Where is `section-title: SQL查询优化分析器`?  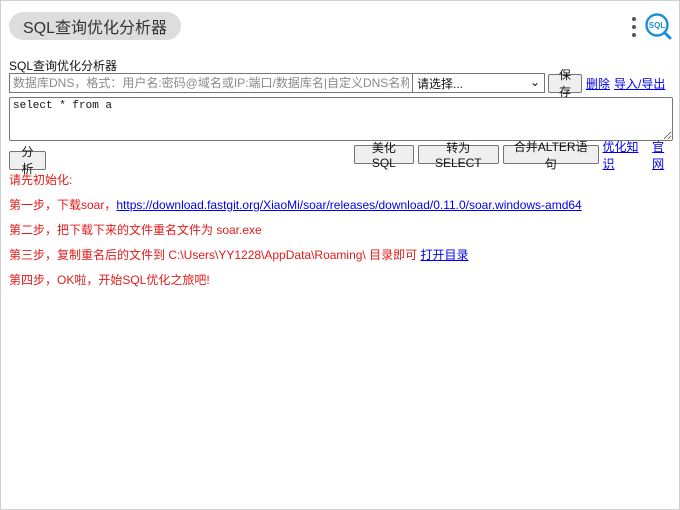 section-title: SQL查询优化分析器 is located at coordinates (63, 66).